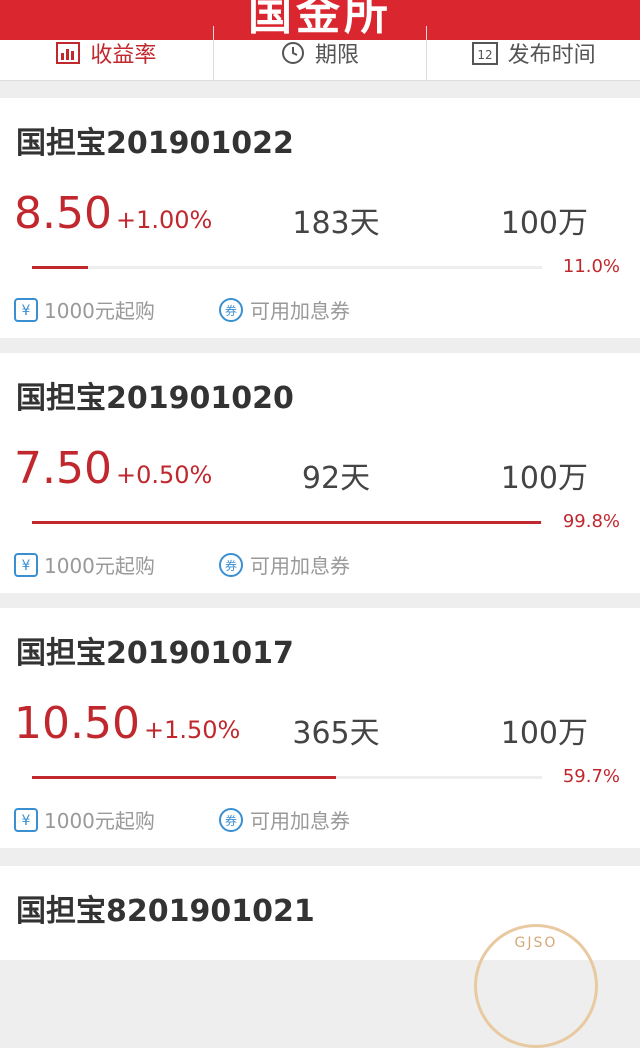 The height and width of the screenshot is (1048, 640). What do you see at coordinates (591, 266) in the screenshot?
I see `progress-percent: 11.0%` at bounding box center [591, 266].